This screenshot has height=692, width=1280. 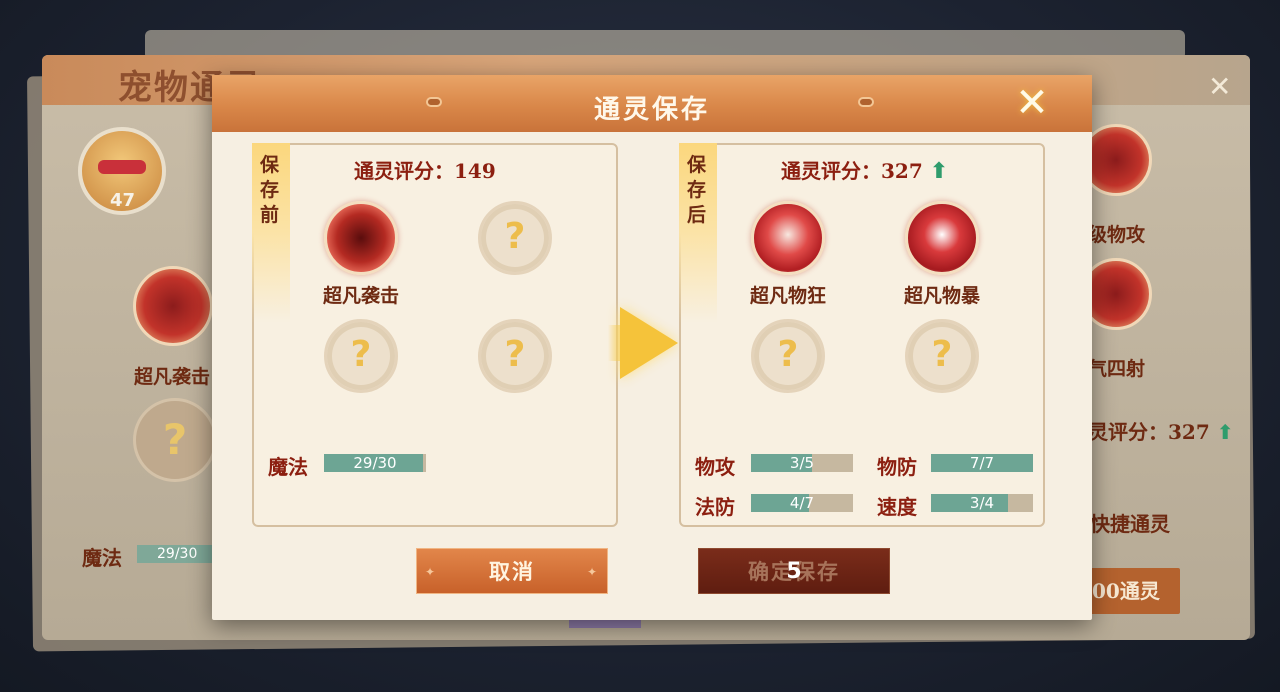 What do you see at coordinates (787, 296) in the screenshot?
I see `after-slot-label-1: 超凡物狂` at bounding box center [787, 296].